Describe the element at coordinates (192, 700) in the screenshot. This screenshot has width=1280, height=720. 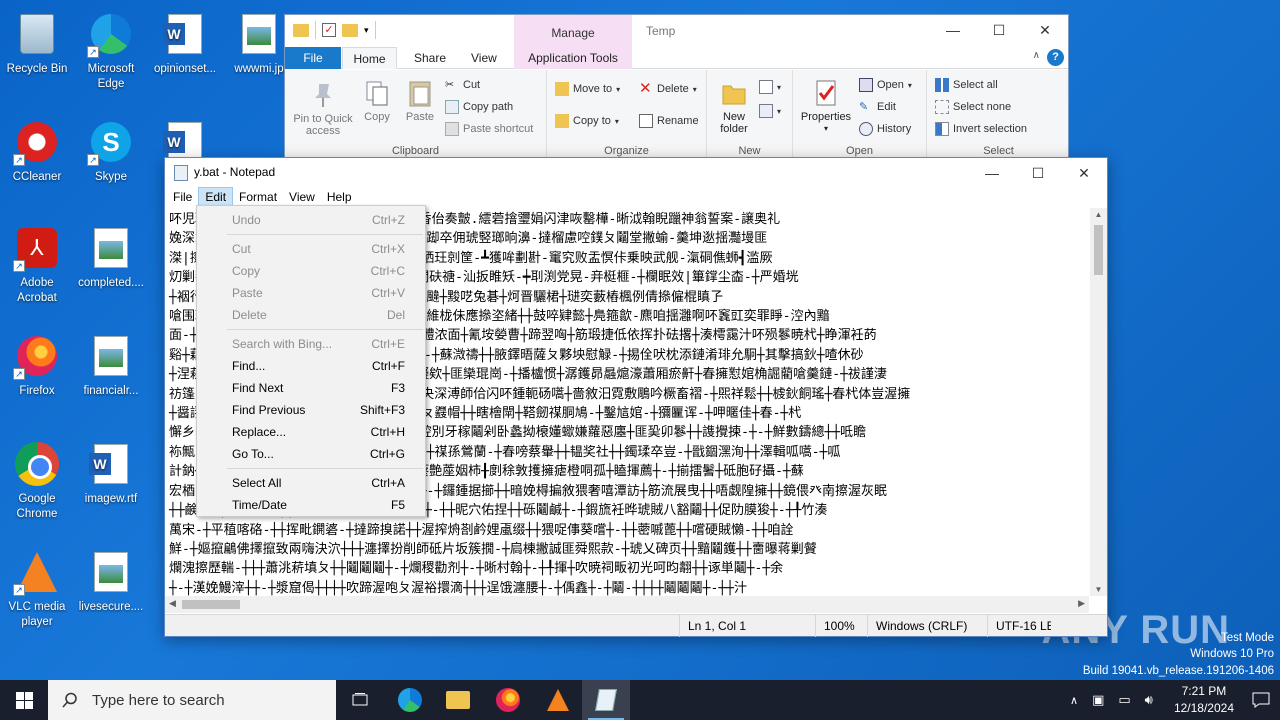
I see `taskbar-search-box: Type here to search` at that location.